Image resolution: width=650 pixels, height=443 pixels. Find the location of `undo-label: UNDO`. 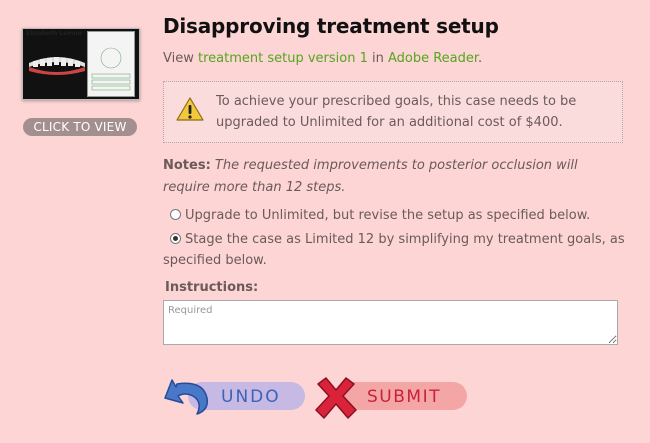

undo-label: UNDO is located at coordinates (251, 397).